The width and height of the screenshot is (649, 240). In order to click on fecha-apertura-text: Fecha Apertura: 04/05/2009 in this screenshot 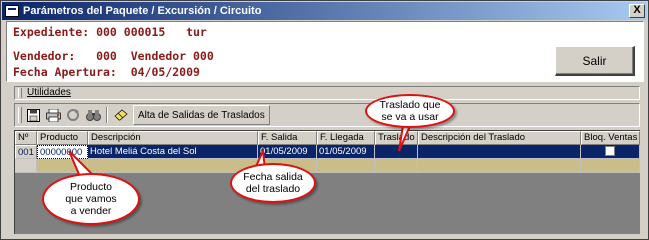, I will do `click(106, 72)`.